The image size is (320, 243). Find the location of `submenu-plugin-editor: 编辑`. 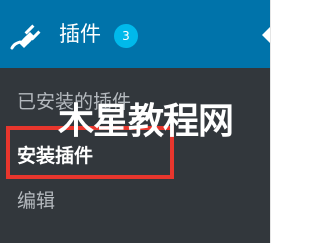

submenu-plugin-editor: 编辑 is located at coordinates (36, 201).